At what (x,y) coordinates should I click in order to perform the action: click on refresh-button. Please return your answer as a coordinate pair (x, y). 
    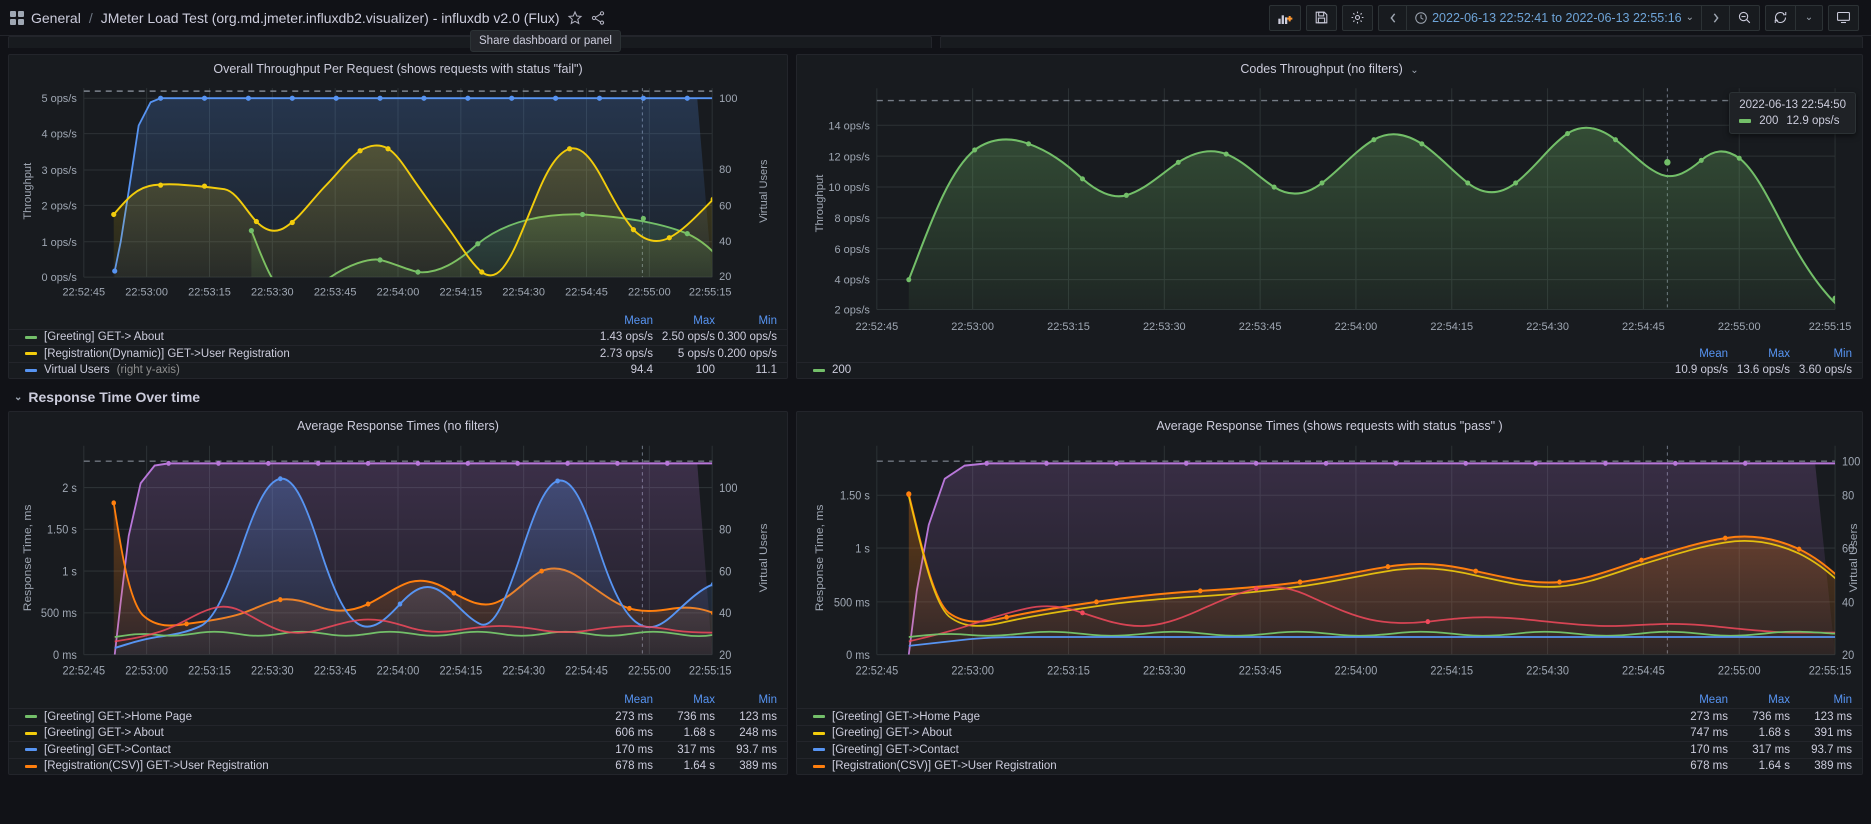
    Looking at the image, I should click on (1780, 17).